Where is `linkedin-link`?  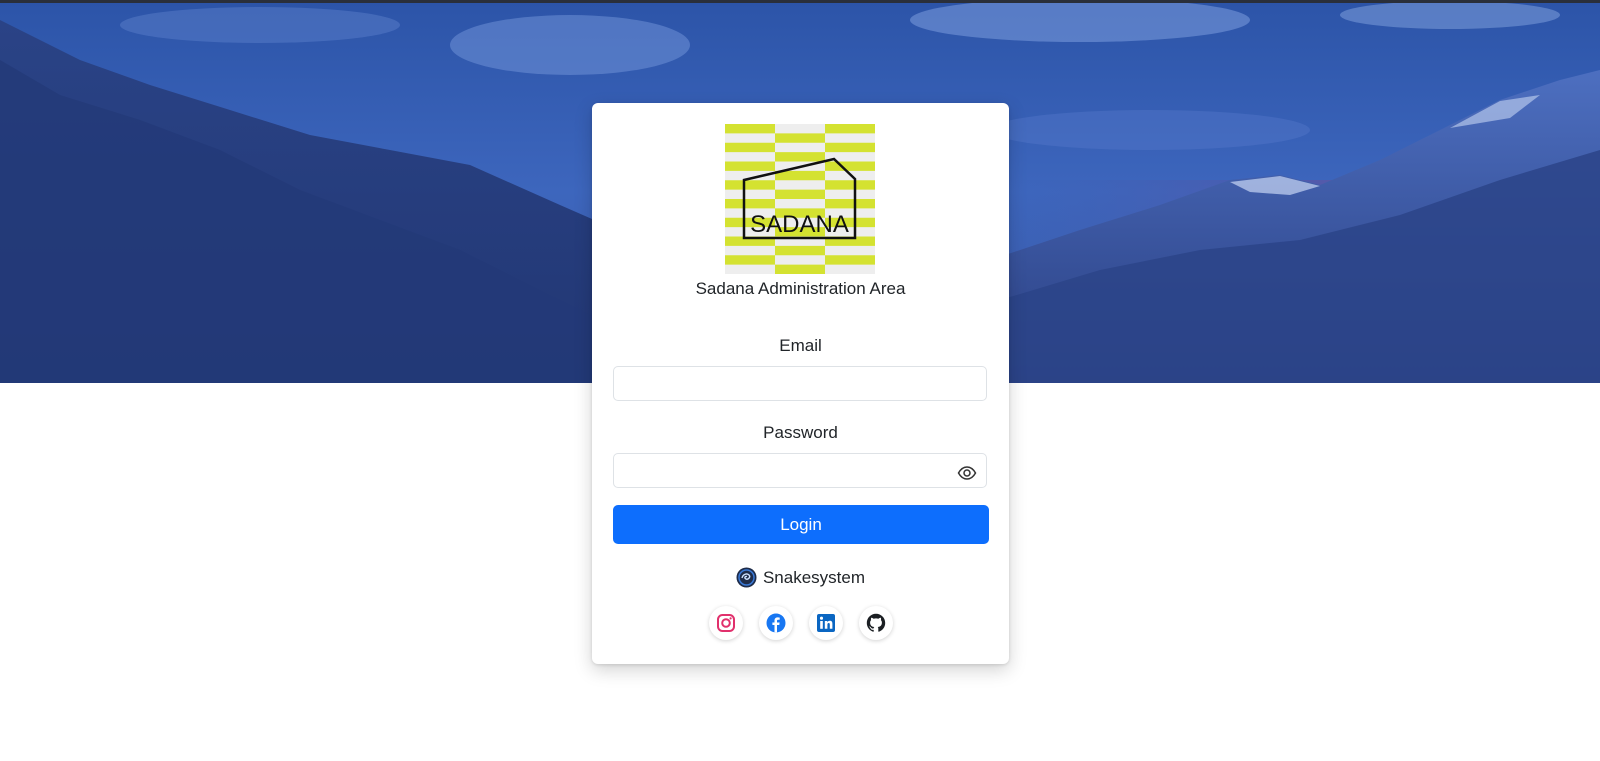
linkedin-link is located at coordinates (825, 623).